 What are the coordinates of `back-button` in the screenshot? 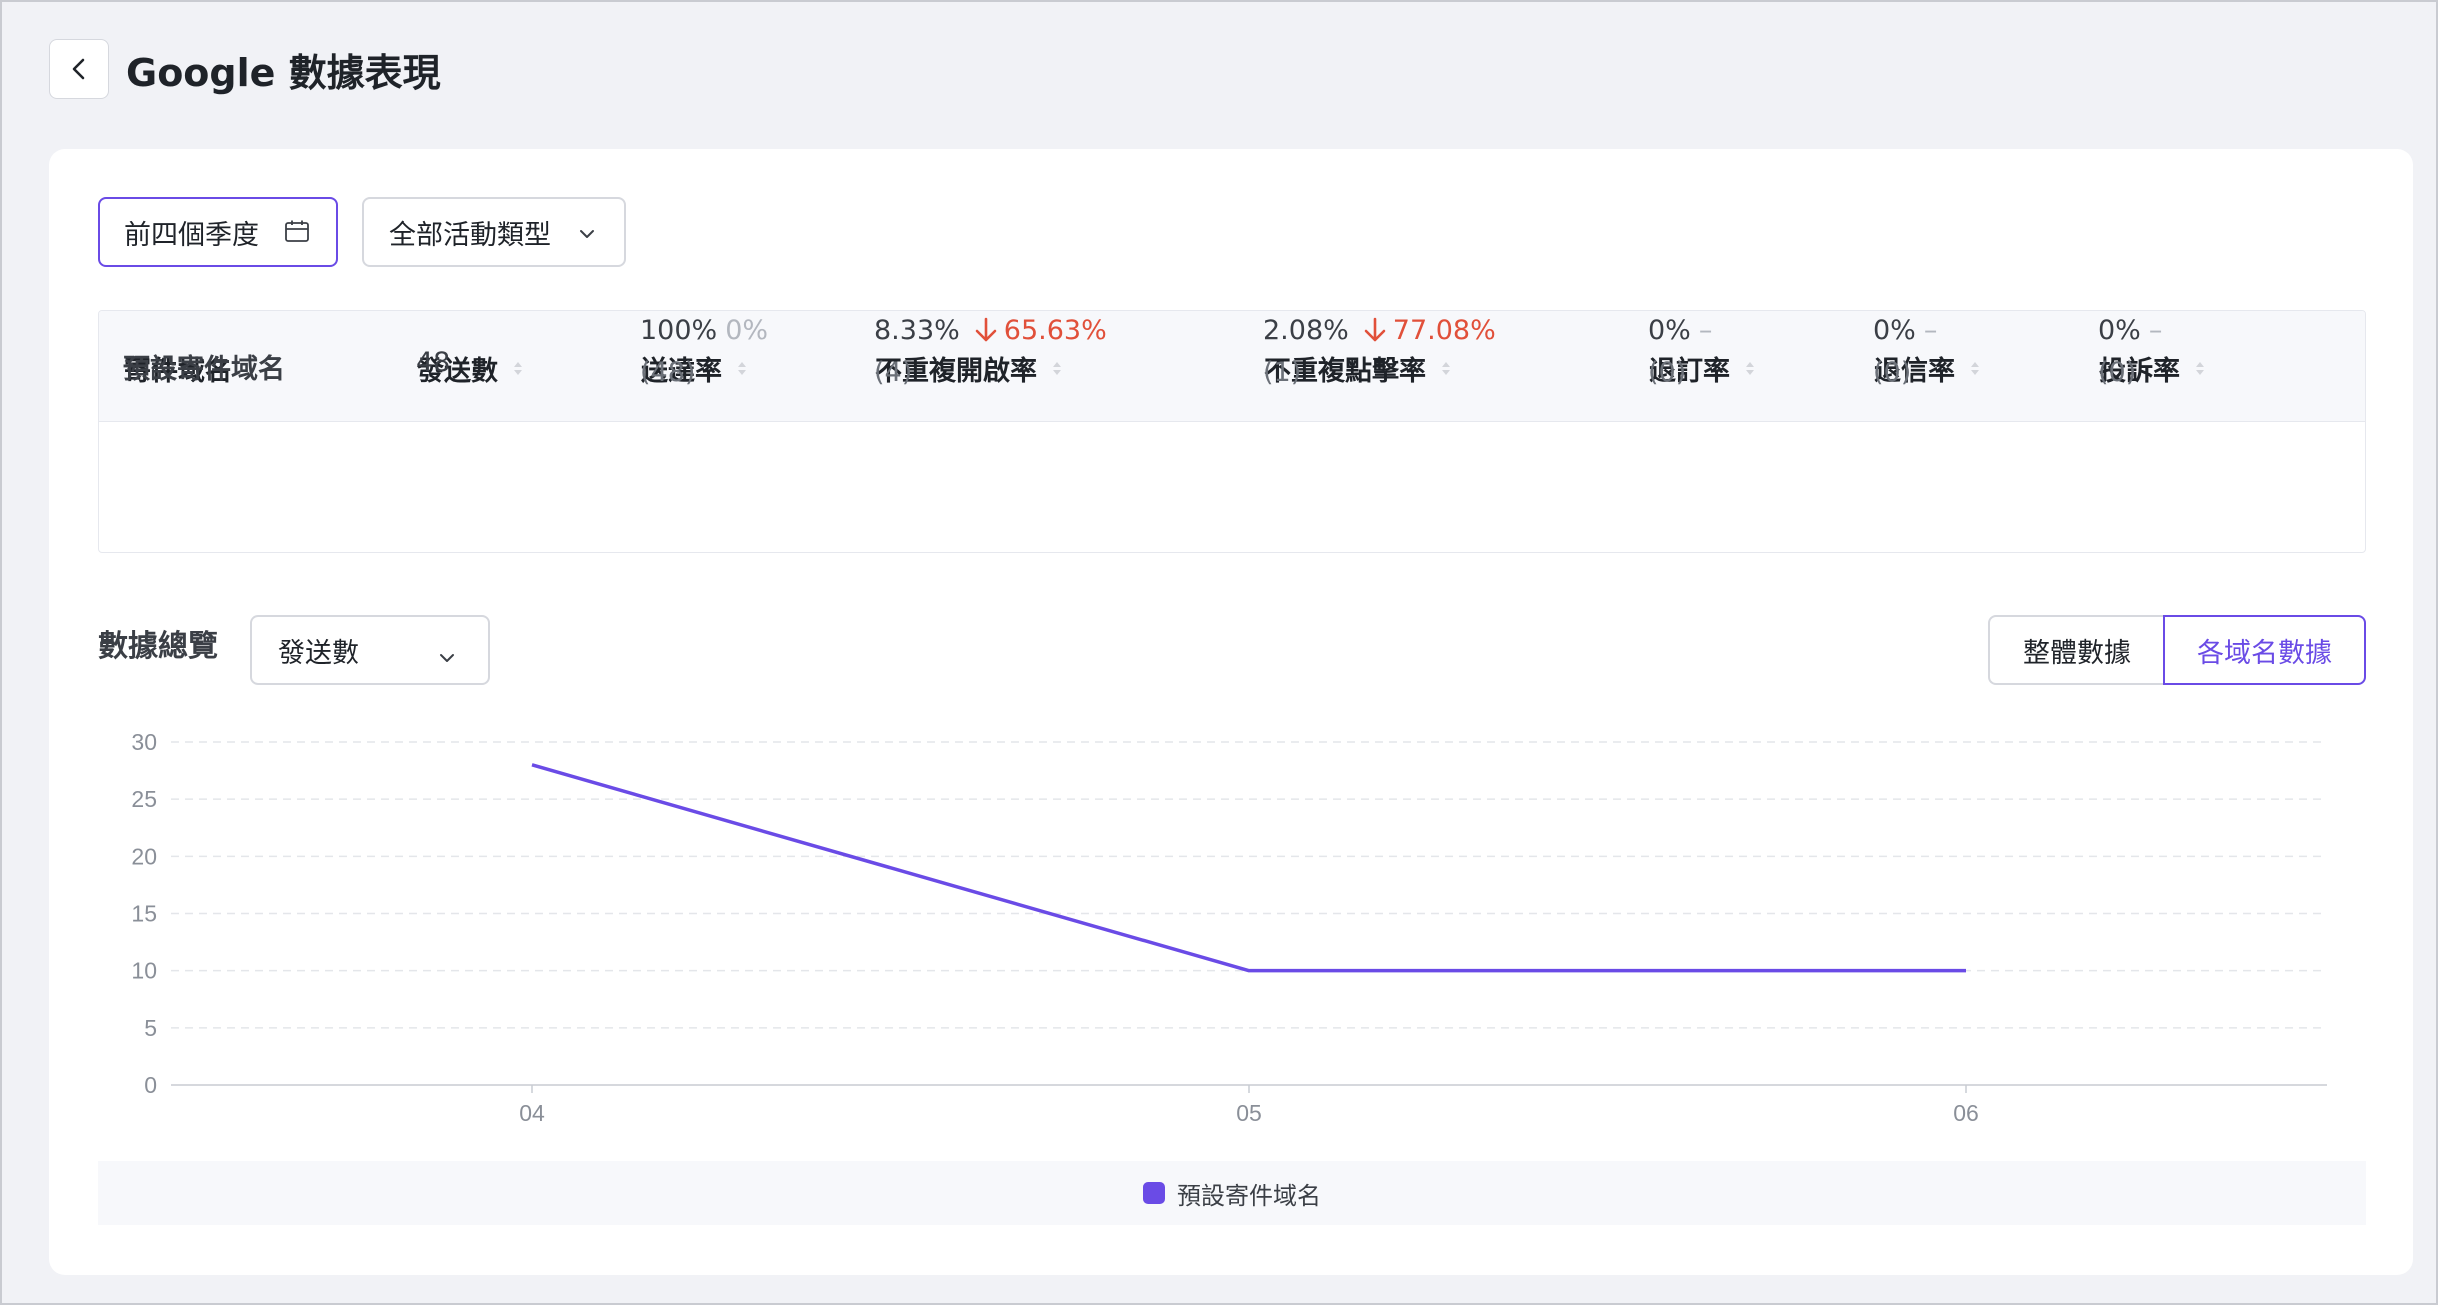 It's located at (79, 69).